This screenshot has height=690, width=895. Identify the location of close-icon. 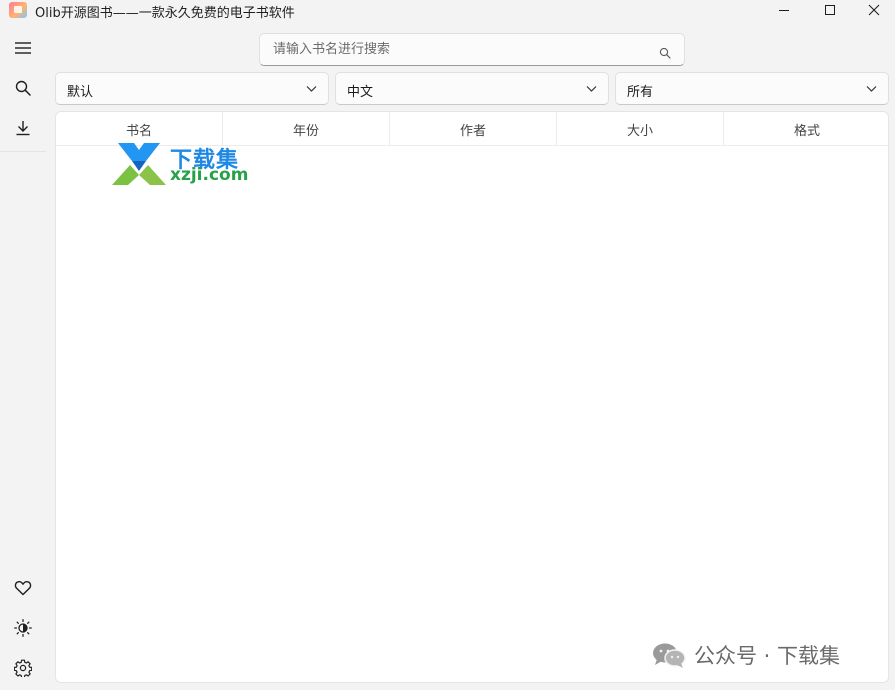
(874, 10).